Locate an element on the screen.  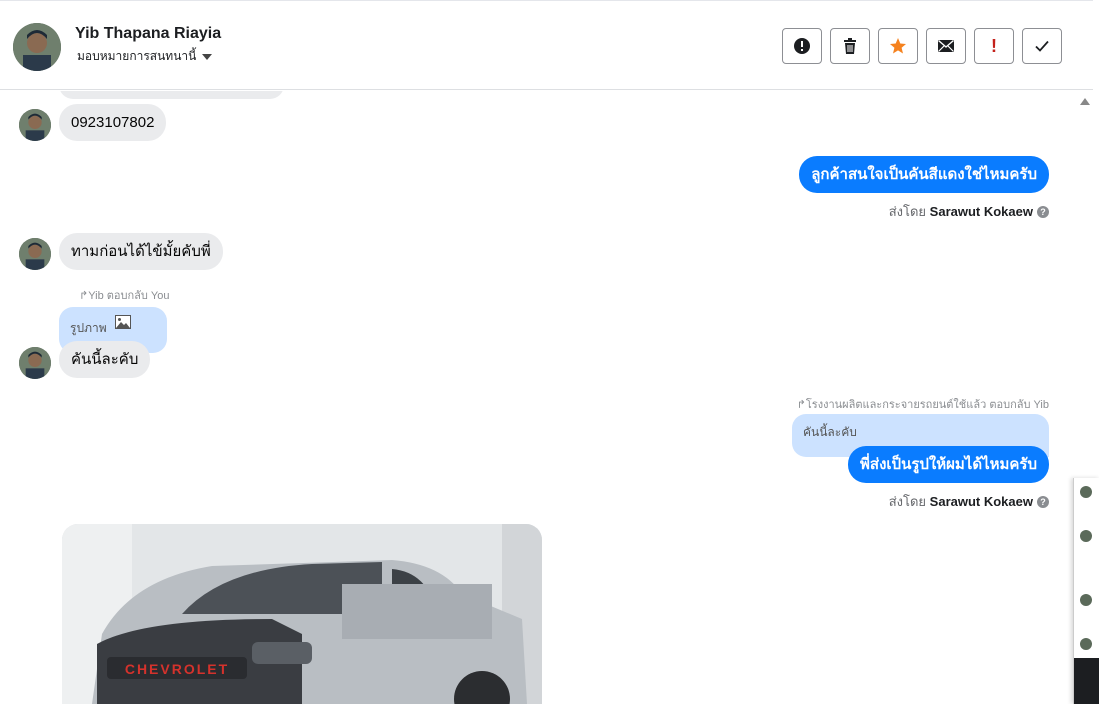
image-attachment: CHEVROLET is located at coordinates (302, 614).